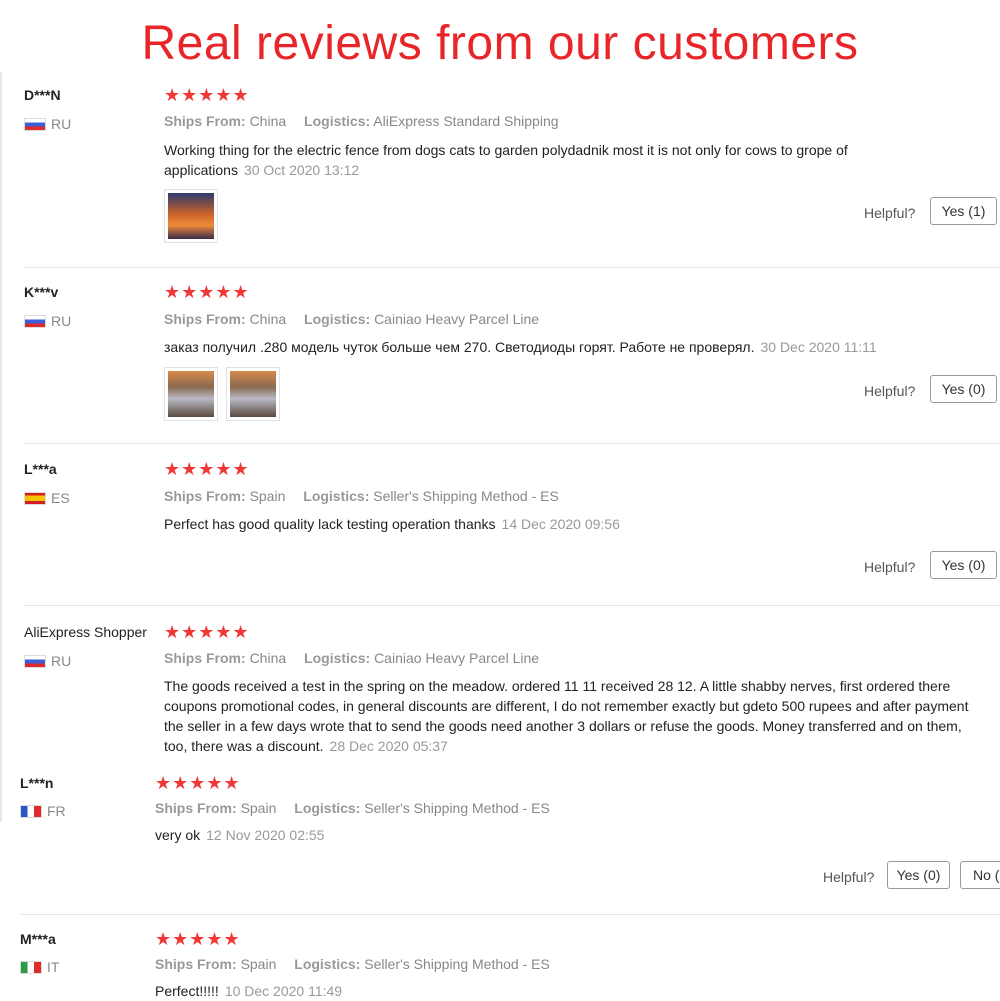 Image resolution: width=1000 pixels, height=1001 pixels. What do you see at coordinates (31, 967) in the screenshot?
I see `italy-flag-icon` at bounding box center [31, 967].